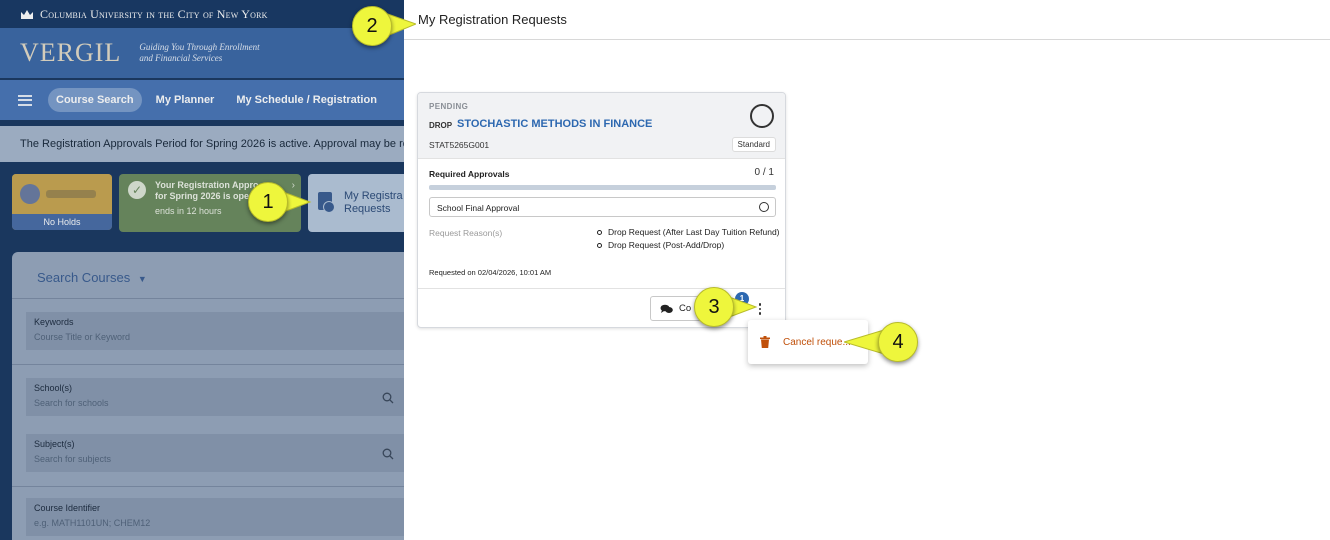  What do you see at coordinates (207, 185) in the screenshot?
I see `approvals-line1: Your Registration Appro` at bounding box center [207, 185].